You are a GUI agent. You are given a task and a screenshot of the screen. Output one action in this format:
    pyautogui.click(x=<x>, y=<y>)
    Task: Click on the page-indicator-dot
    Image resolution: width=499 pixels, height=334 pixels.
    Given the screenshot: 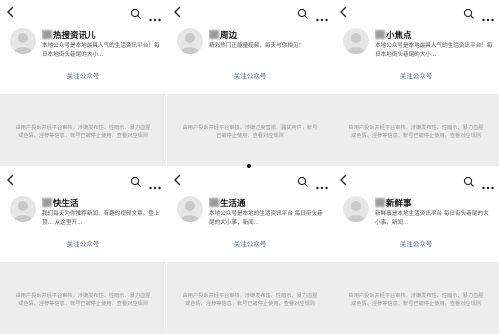 What is the action you would take?
    pyautogui.click(x=249, y=166)
    